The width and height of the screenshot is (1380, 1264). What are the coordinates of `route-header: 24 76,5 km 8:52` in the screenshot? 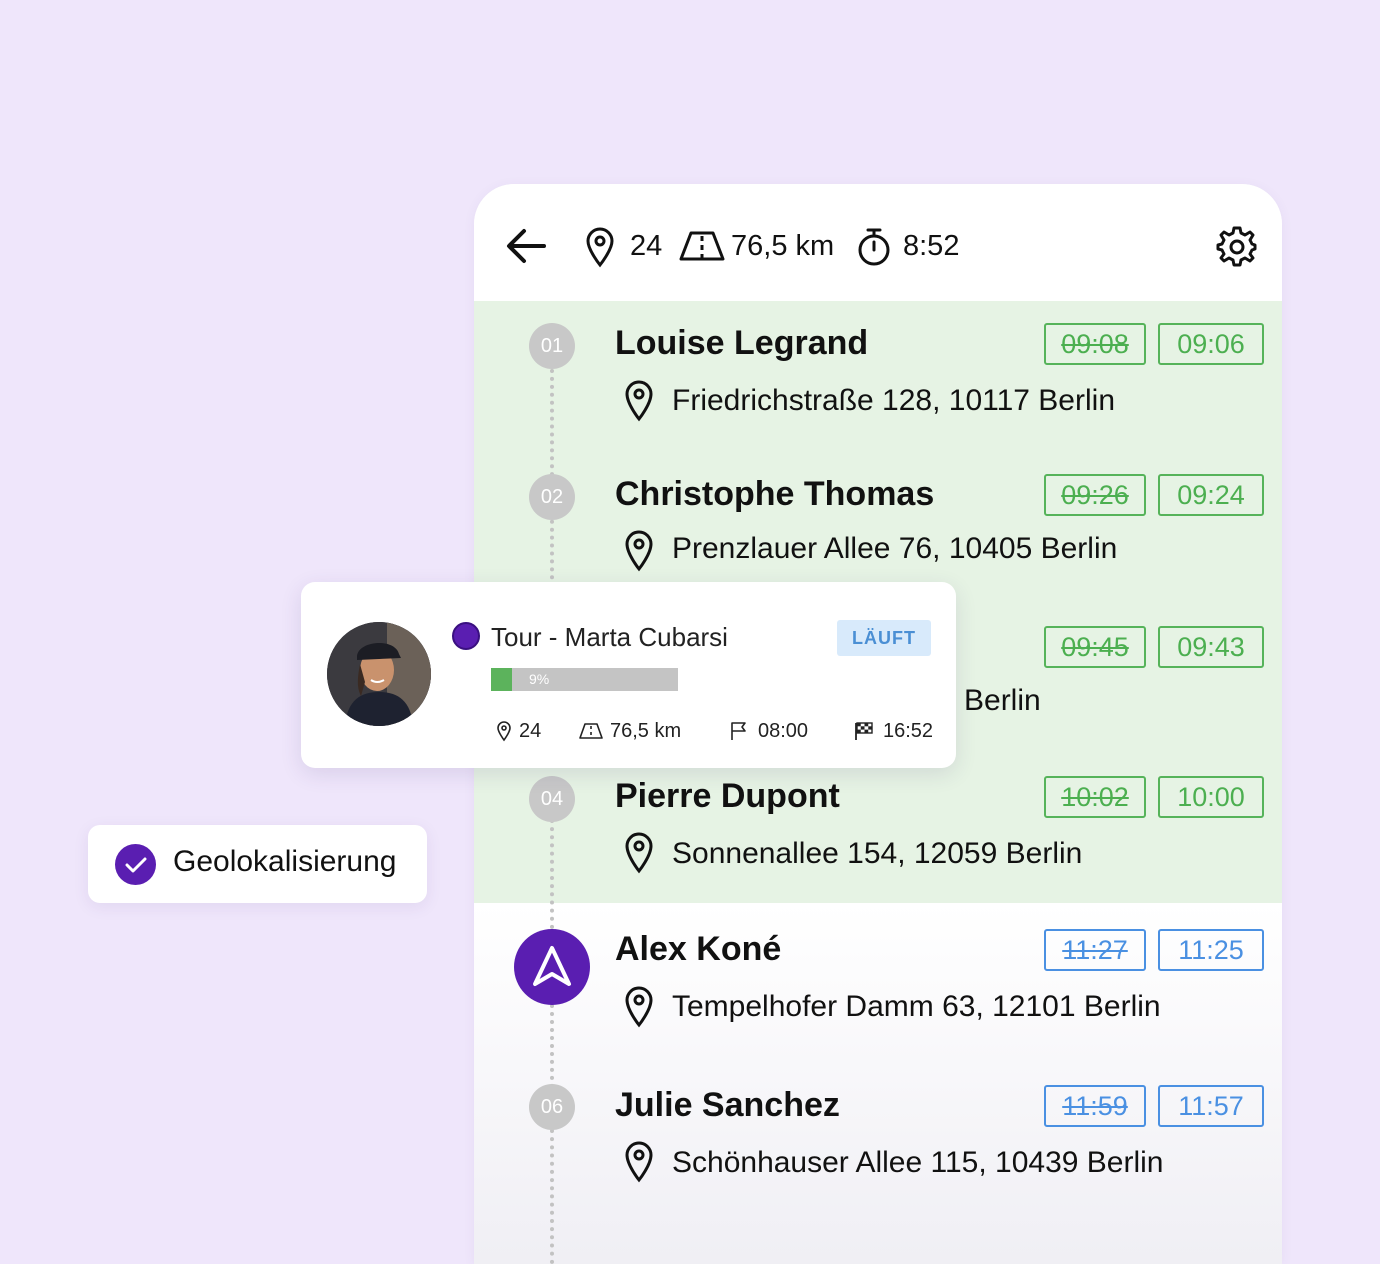 It's located at (878, 242).